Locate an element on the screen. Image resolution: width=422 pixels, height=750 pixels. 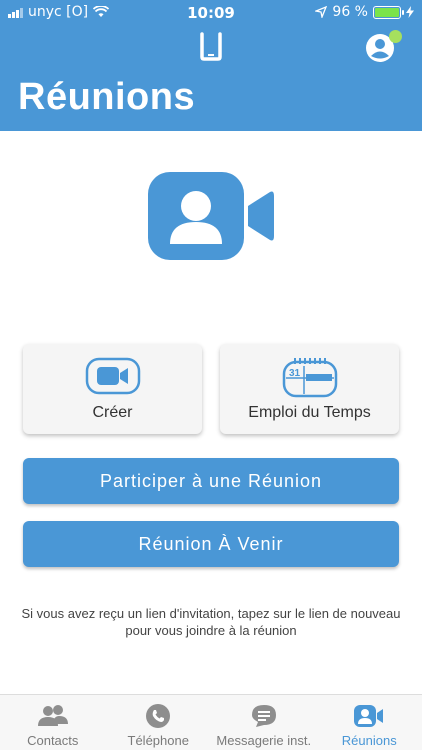
tab-telephone: Téléphone is located at coordinates (159, 722).